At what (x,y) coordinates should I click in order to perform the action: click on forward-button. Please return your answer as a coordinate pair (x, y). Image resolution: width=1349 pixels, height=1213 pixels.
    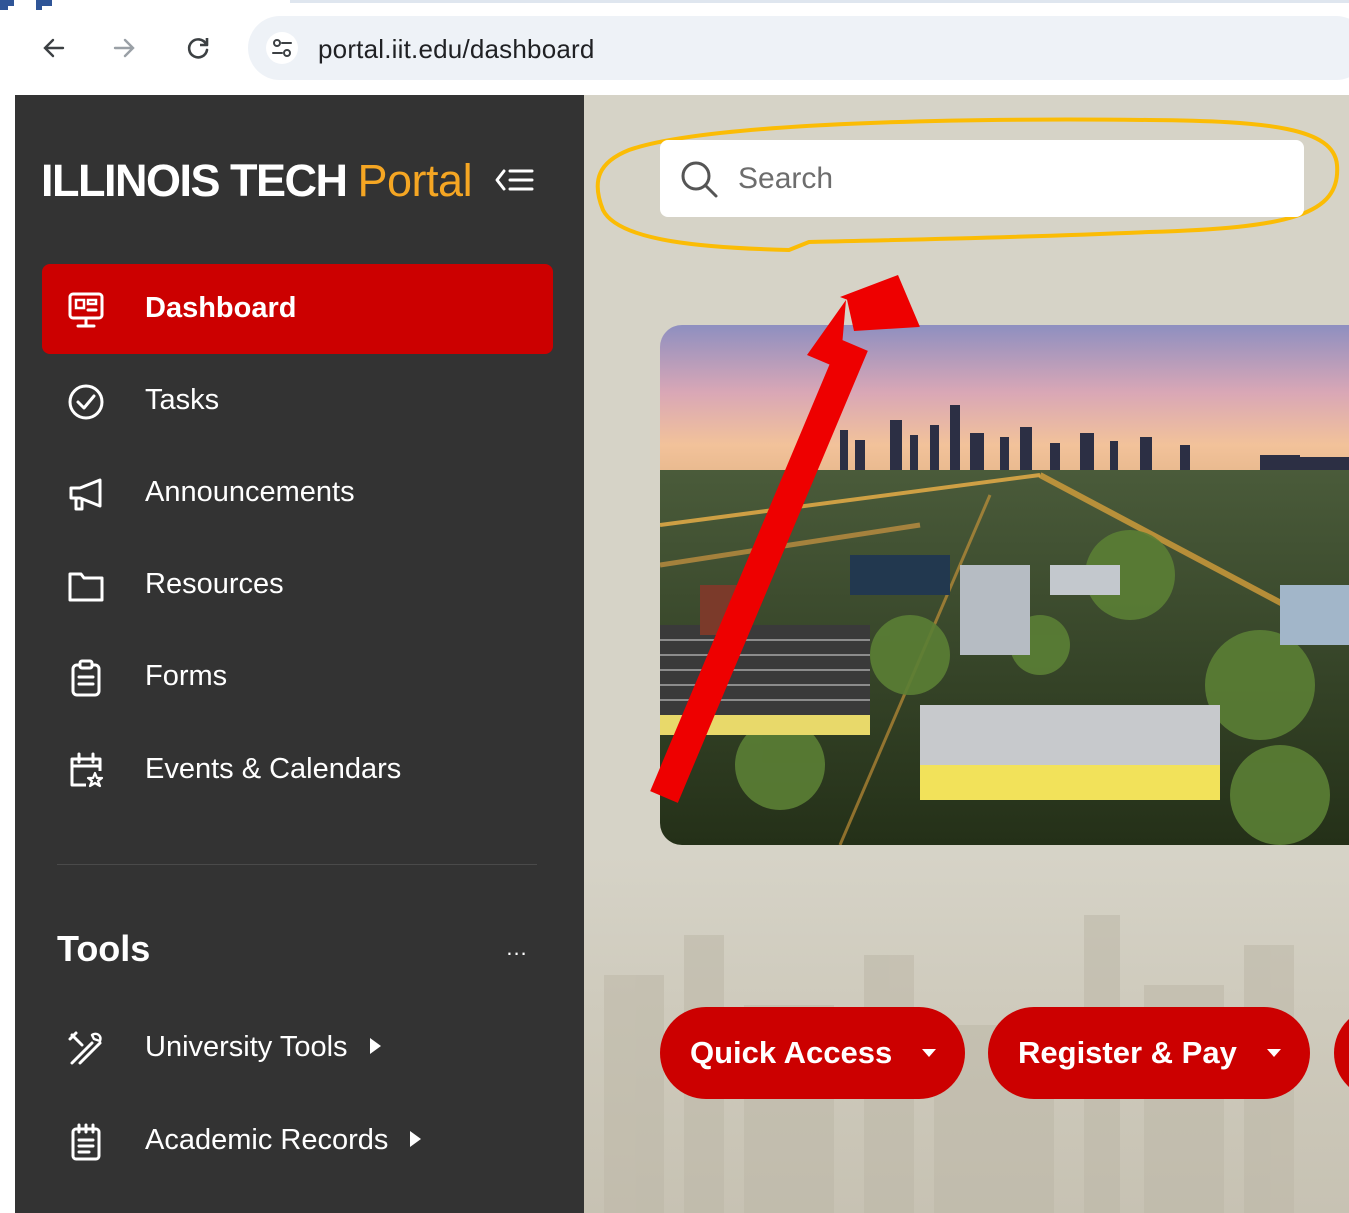
    Looking at the image, I should click on (124, 48).